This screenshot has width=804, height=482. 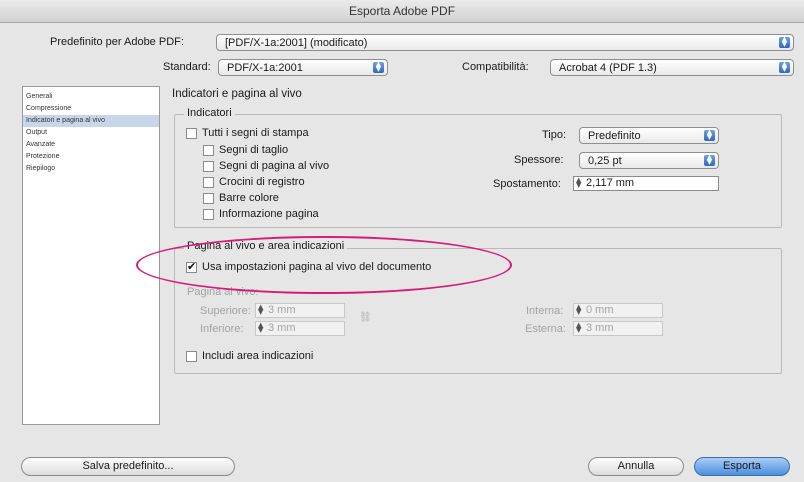 I want to click on bottom-field: ▲ ▼ 3 mm, so click(x=300, y=328).